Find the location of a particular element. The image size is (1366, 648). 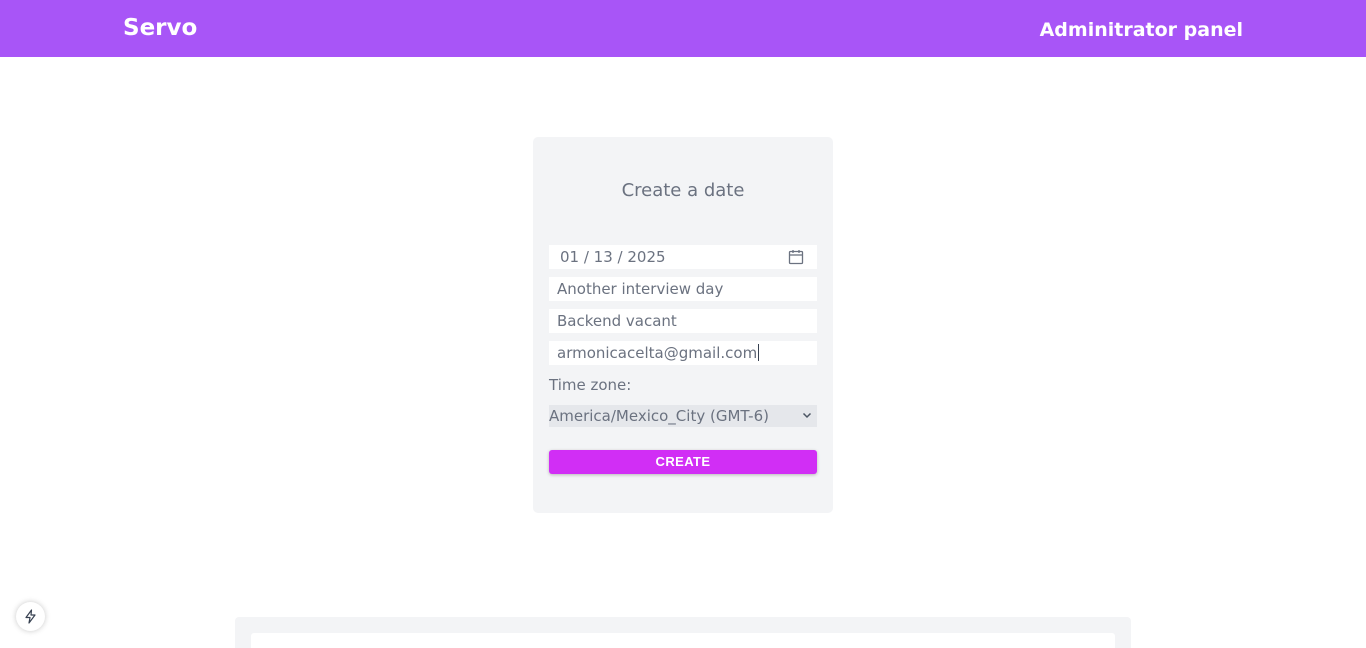

chevron-down-icon is located at coordinates (807, 415).